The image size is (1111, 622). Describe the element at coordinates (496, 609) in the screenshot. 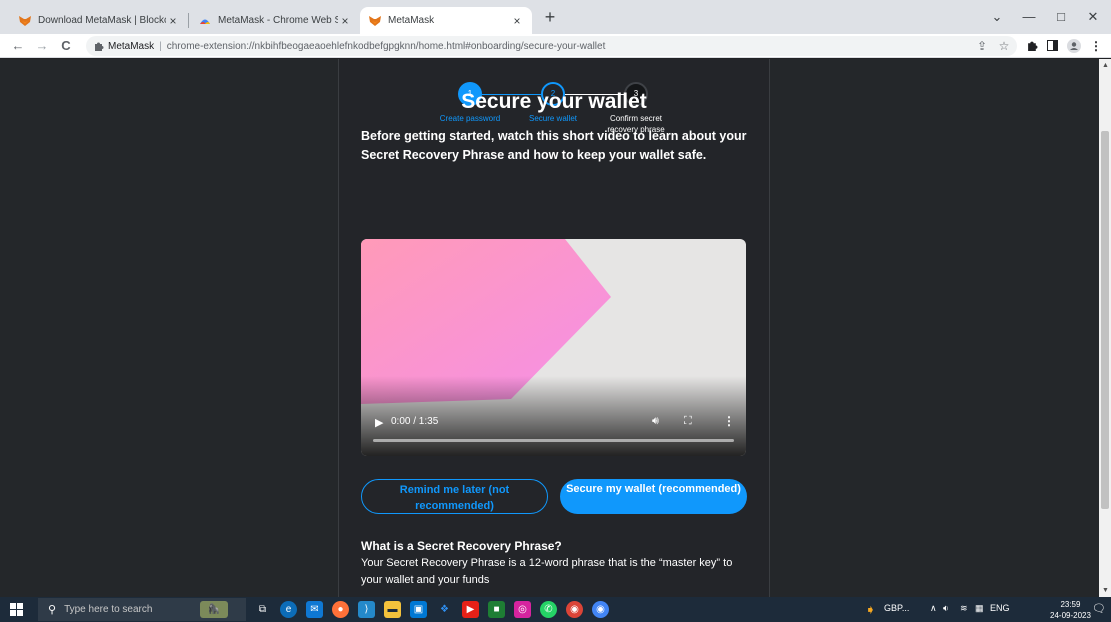

I see `meet-icon: ■` at that location.